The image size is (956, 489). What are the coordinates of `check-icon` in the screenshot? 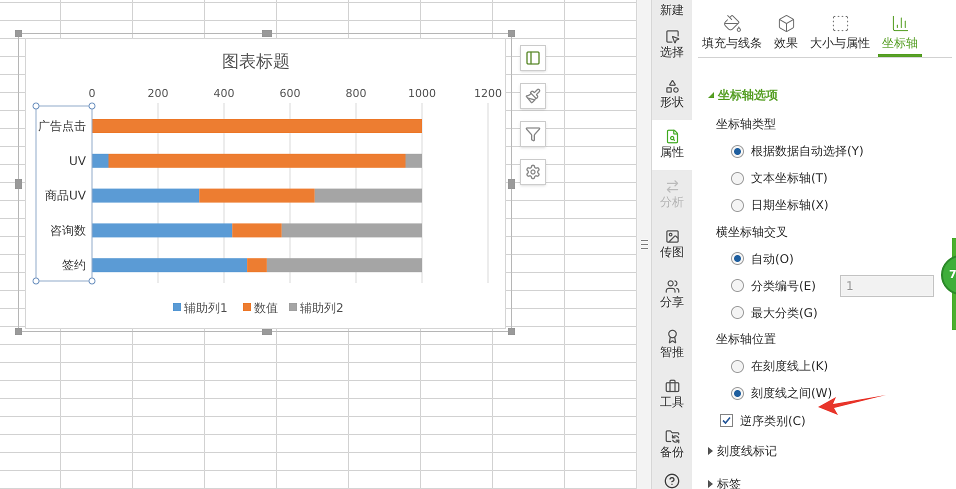 It's located at (726, 420).